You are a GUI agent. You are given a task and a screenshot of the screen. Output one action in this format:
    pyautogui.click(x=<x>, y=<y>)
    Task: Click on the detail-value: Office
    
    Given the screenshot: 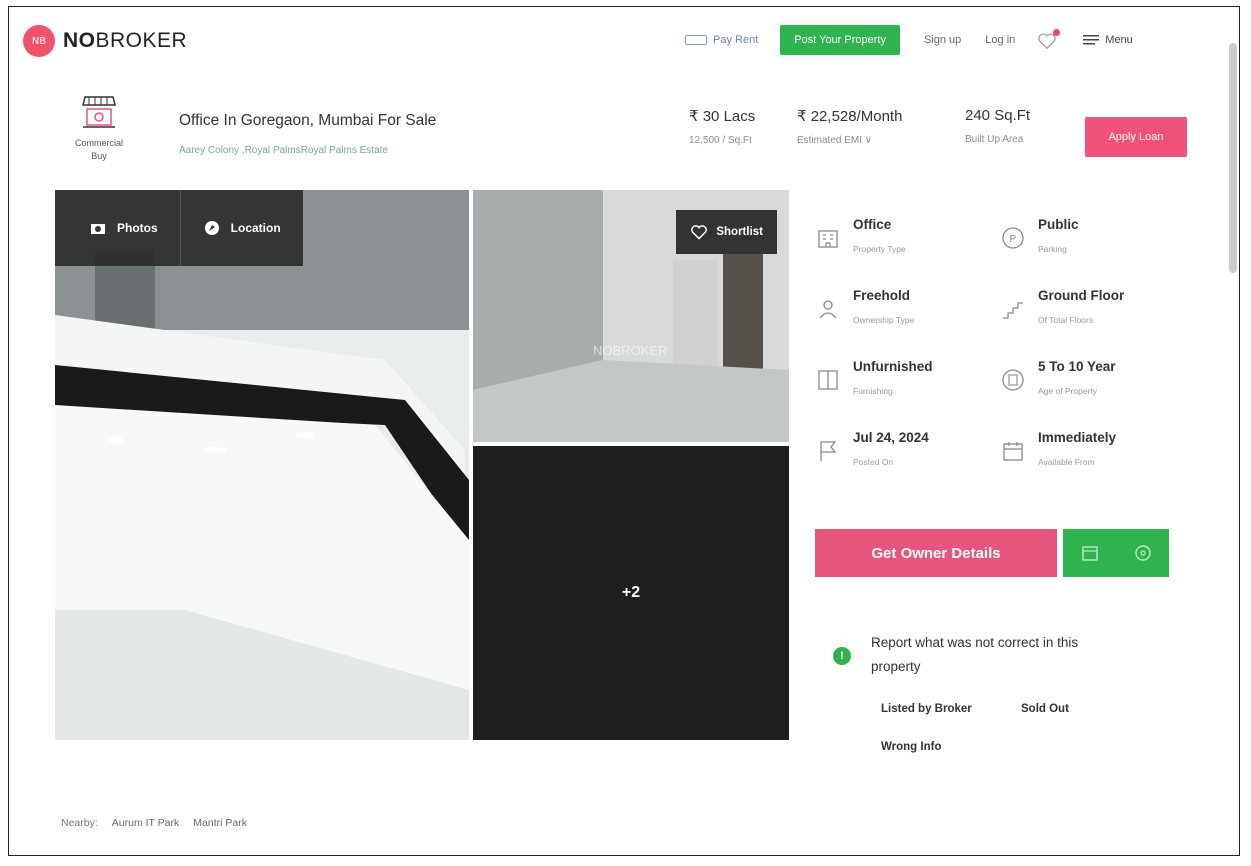 What is the action you would take?
    pyautogui.click(x=872, y=224)
    